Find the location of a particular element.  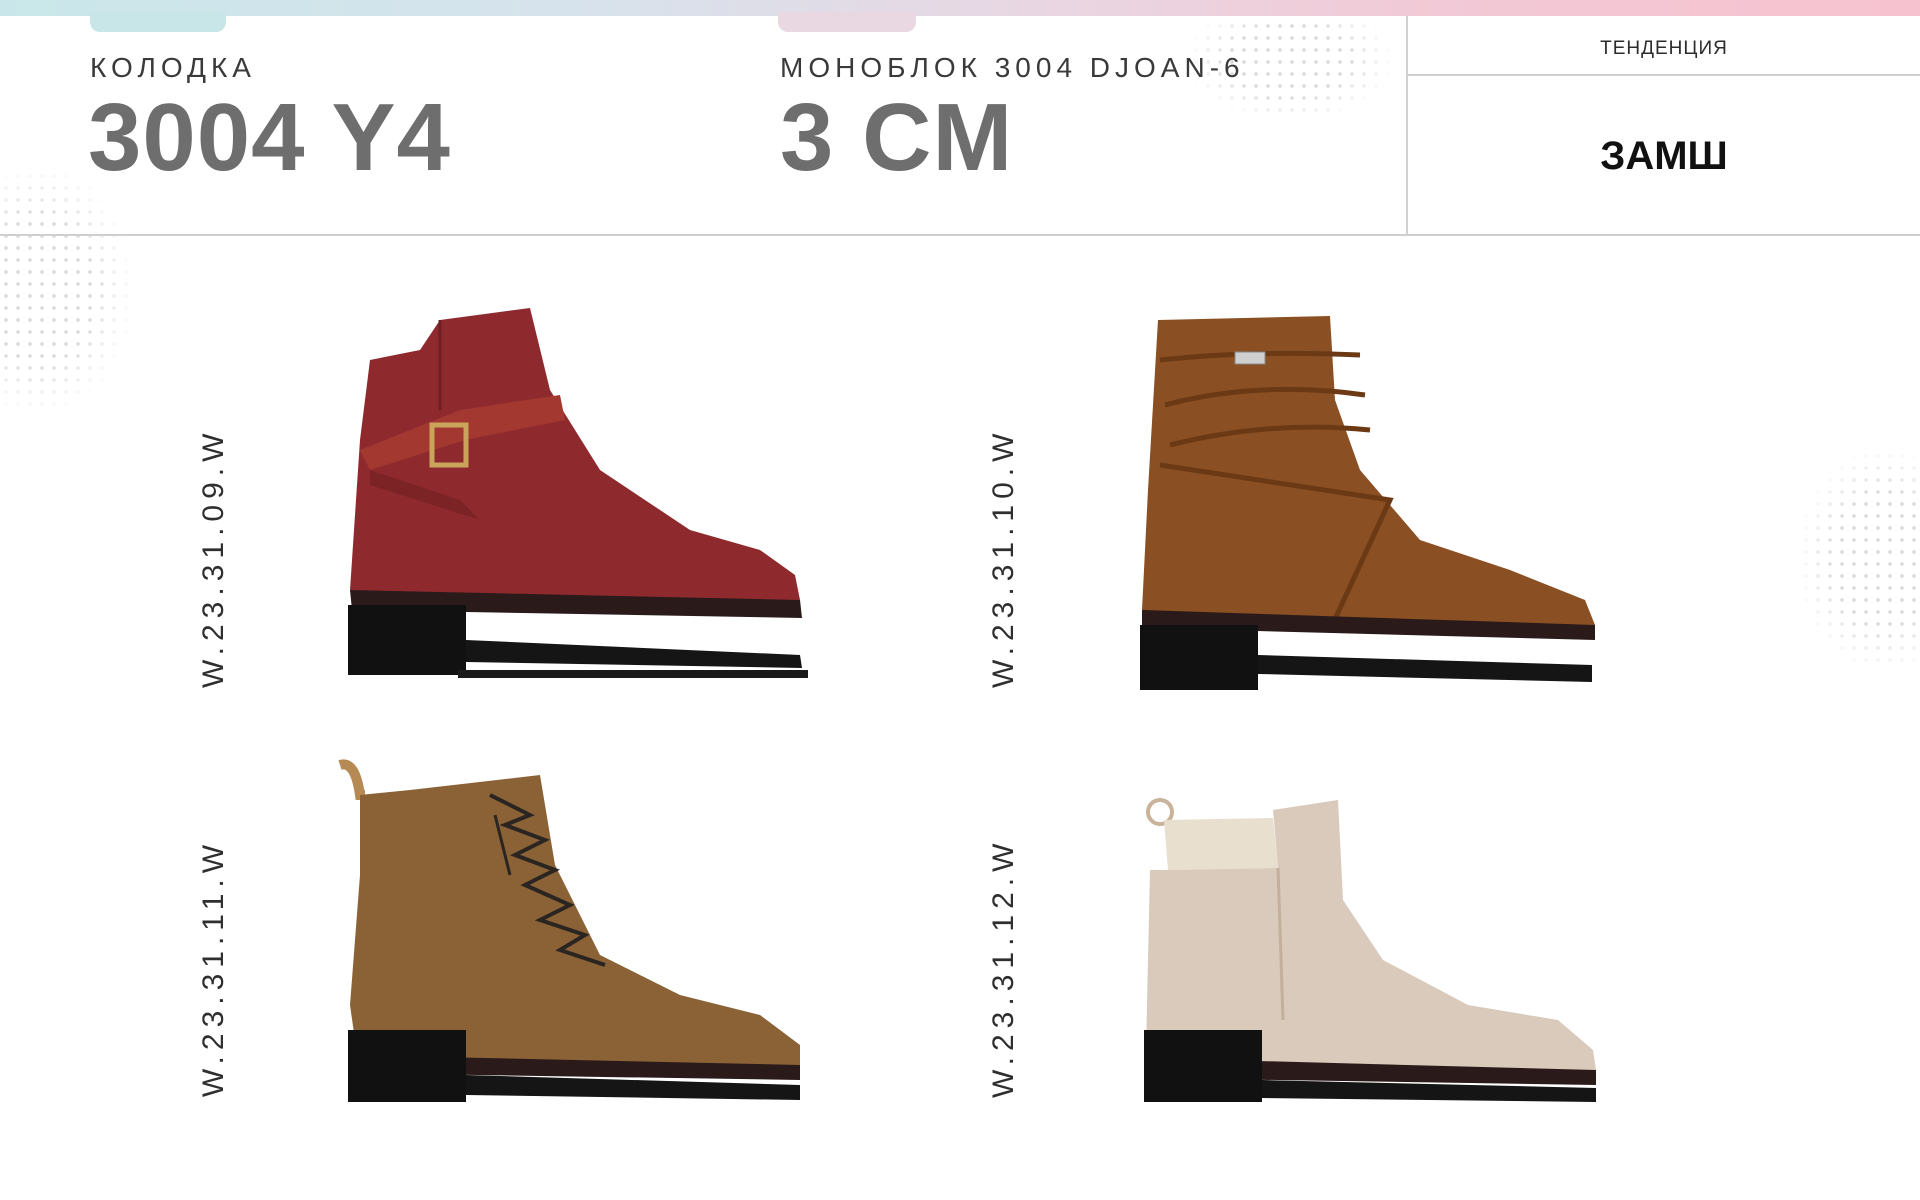

sku-label: W.23.31.10.W is located at coordinates (1003, 557).